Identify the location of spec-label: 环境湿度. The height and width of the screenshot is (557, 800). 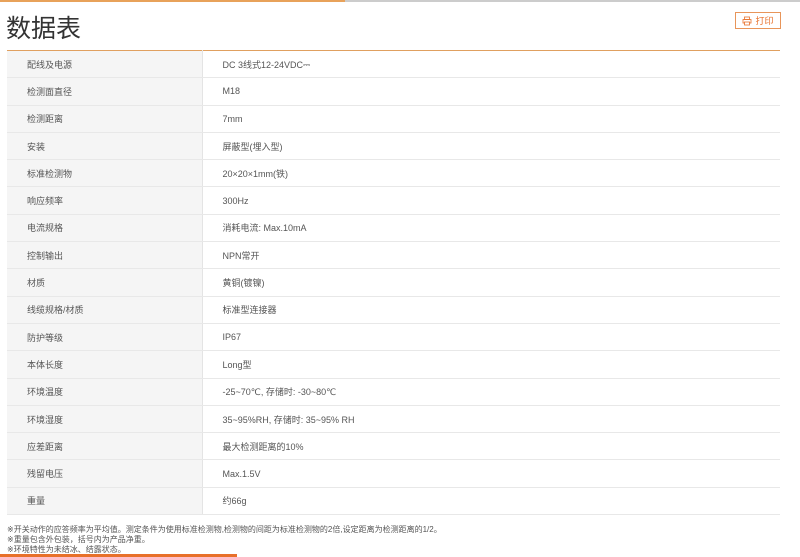
(105, 419).